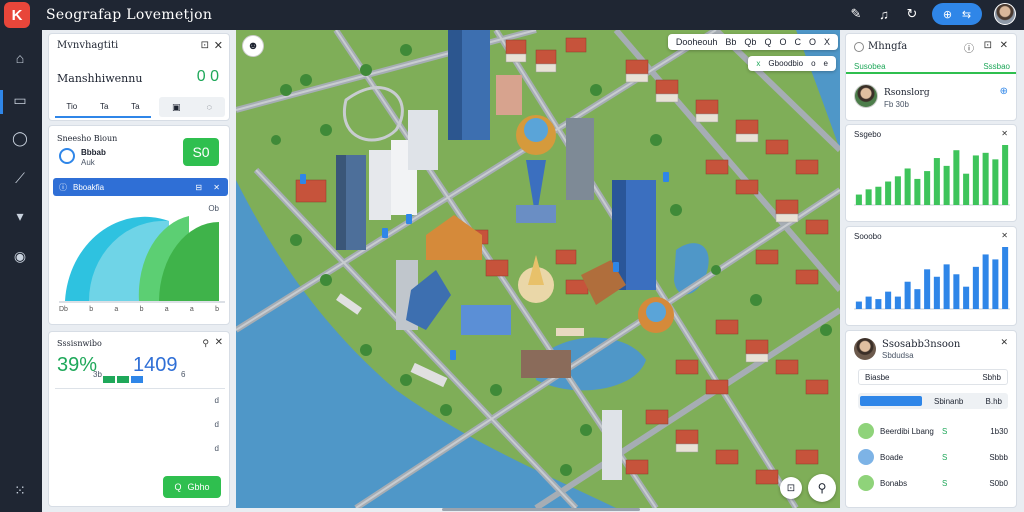 The image size is (1024, 512). I want to click on left-rail: ⌂ ▭ ◯ ⟋ ▾ ◉ ⁙, so click(21, 271).